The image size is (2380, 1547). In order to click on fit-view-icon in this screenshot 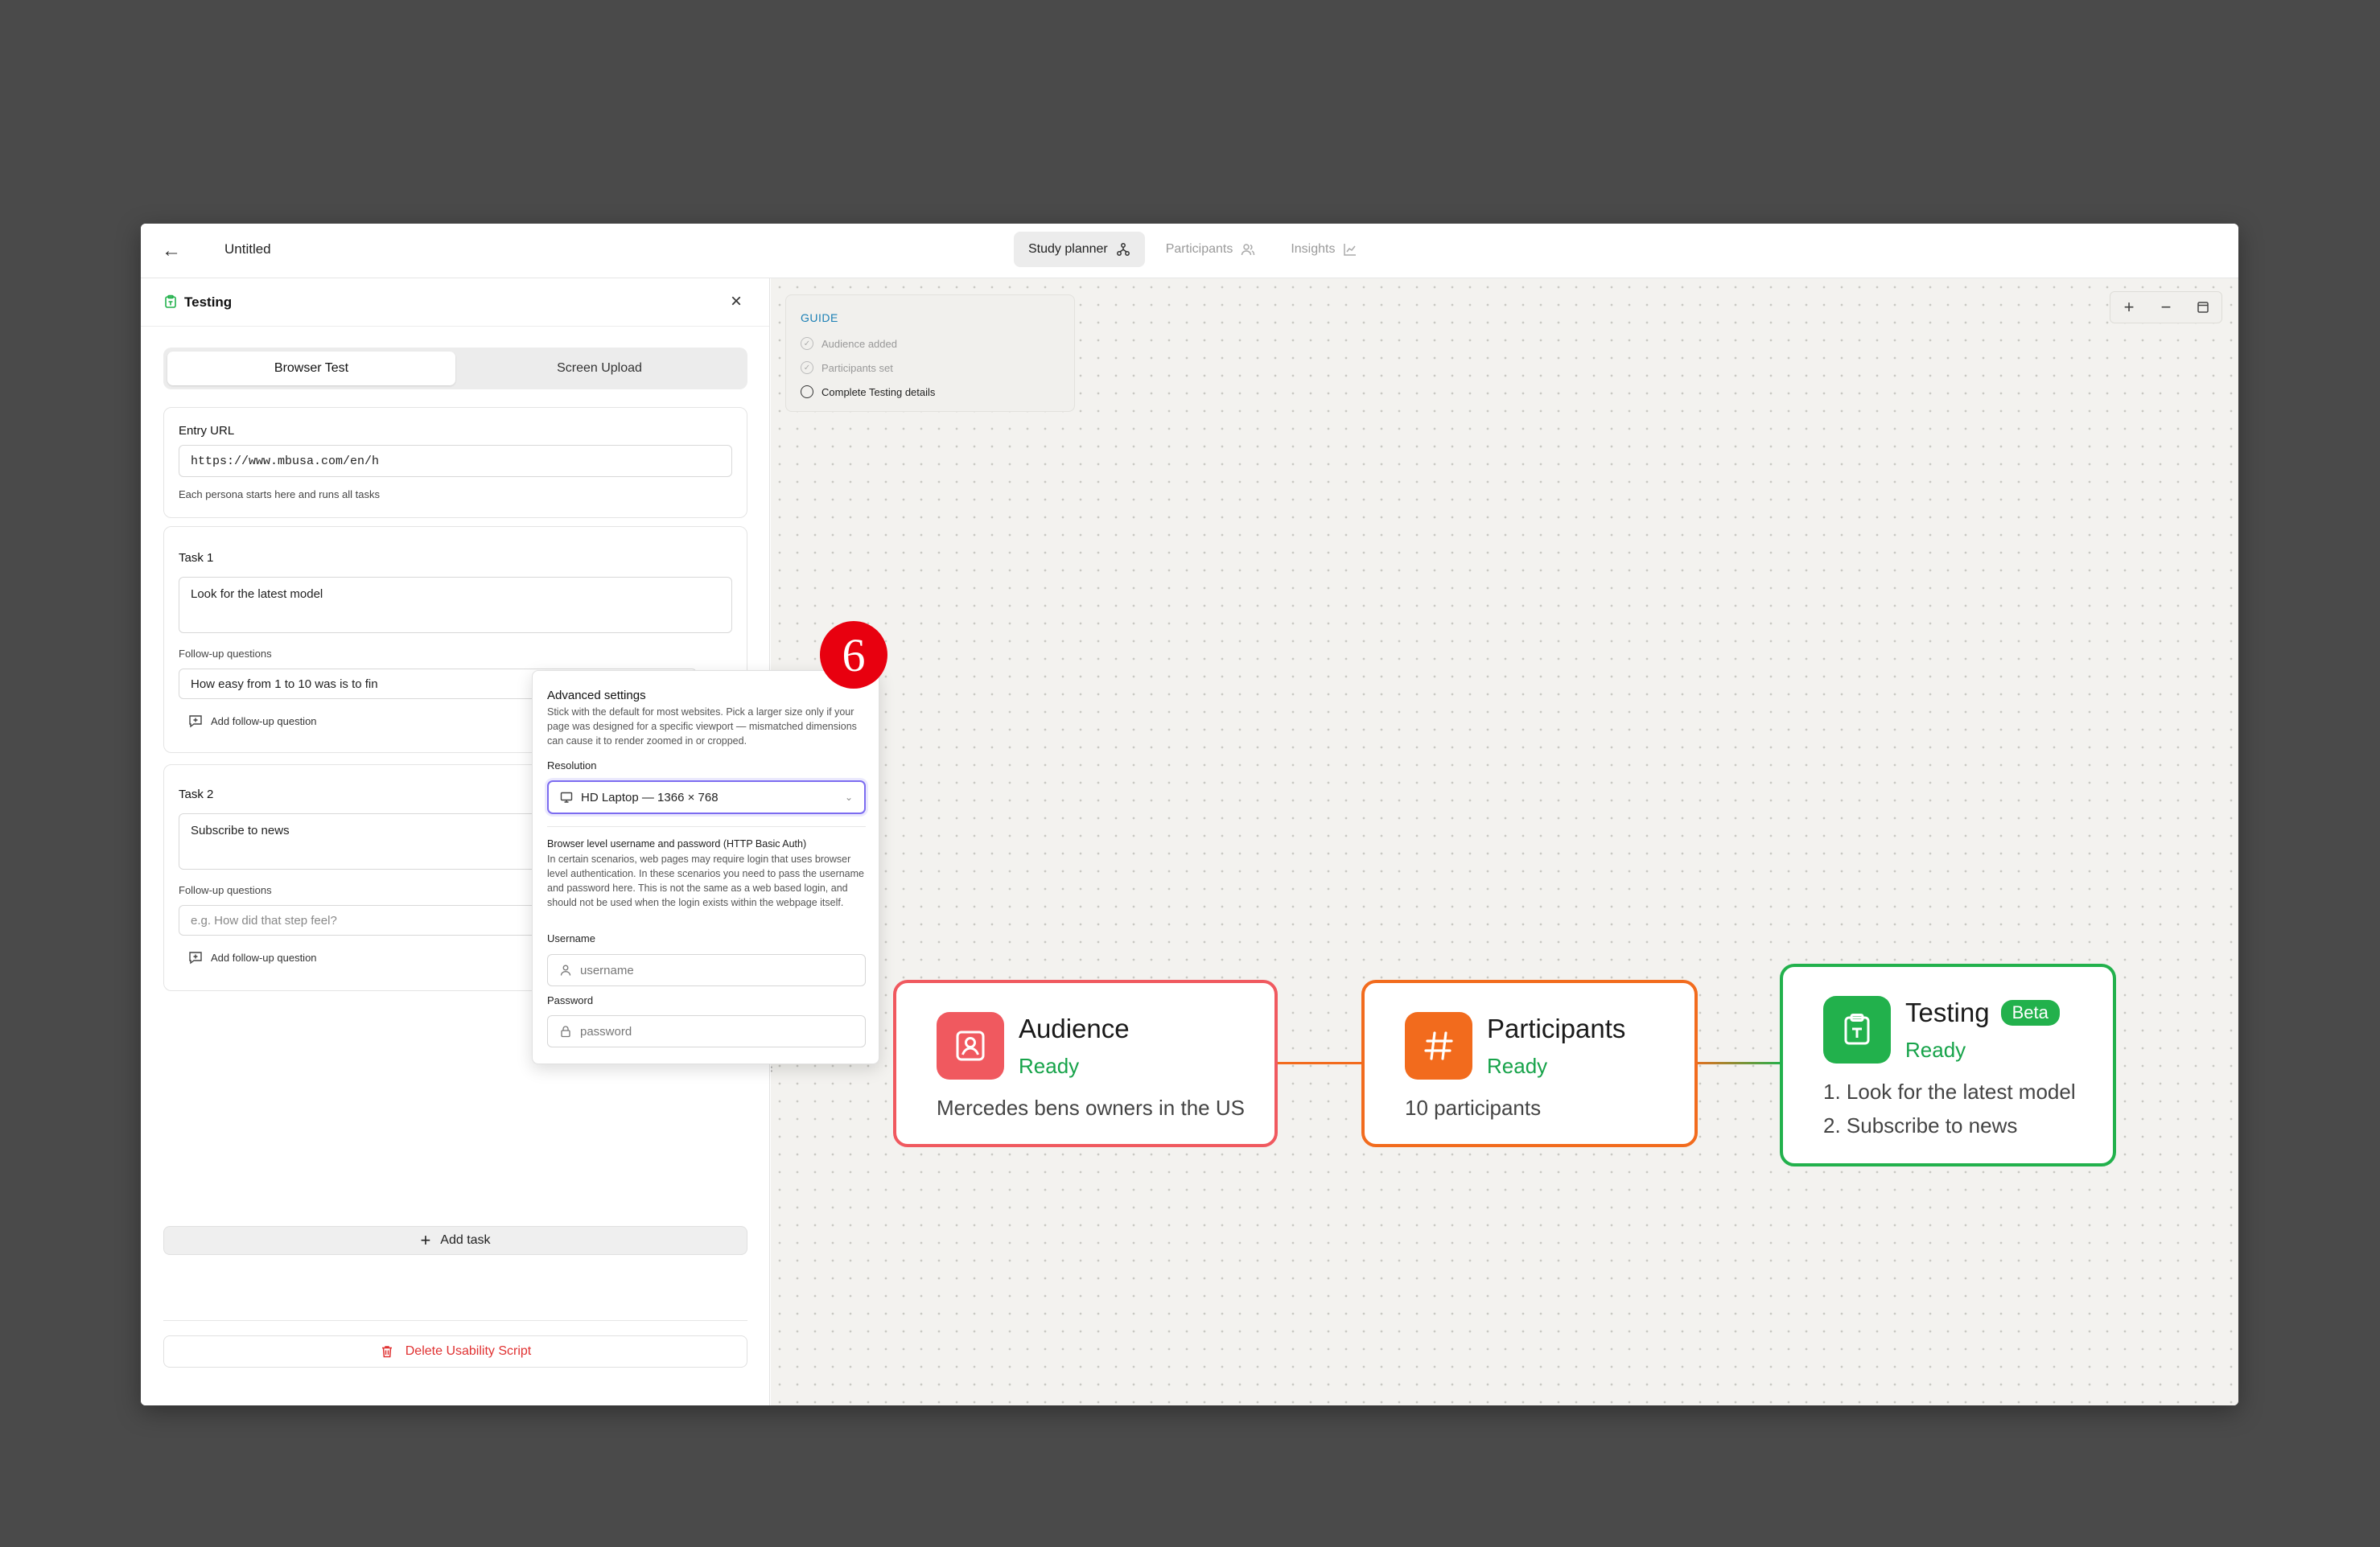, I will do `click(2203, 307)`.